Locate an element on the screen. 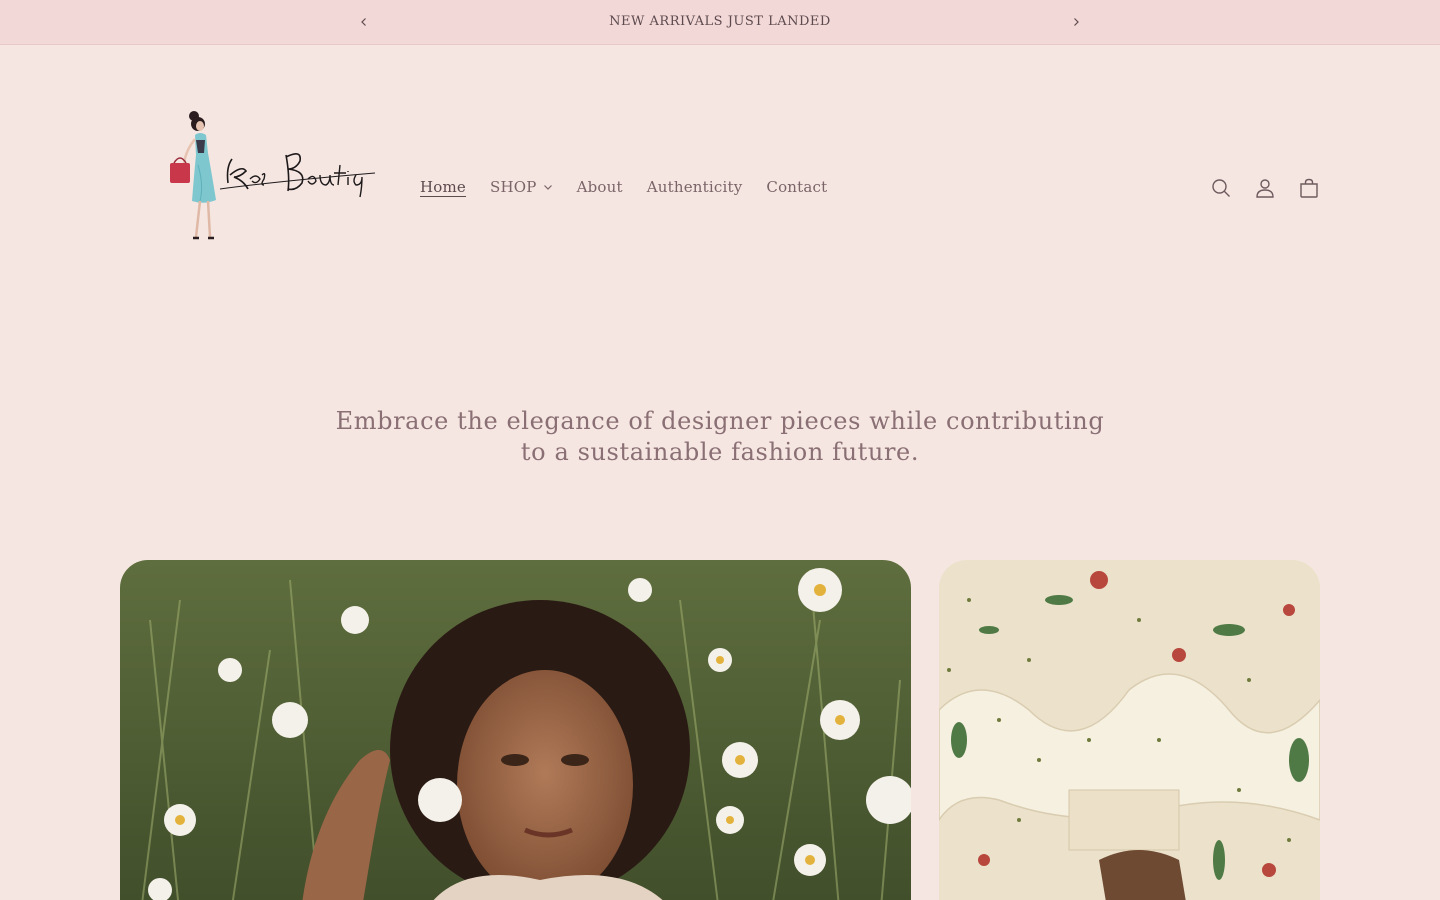 The width and height of the screenshot is (1440, 900). nav-about: About is located at coordinates (600, 187).